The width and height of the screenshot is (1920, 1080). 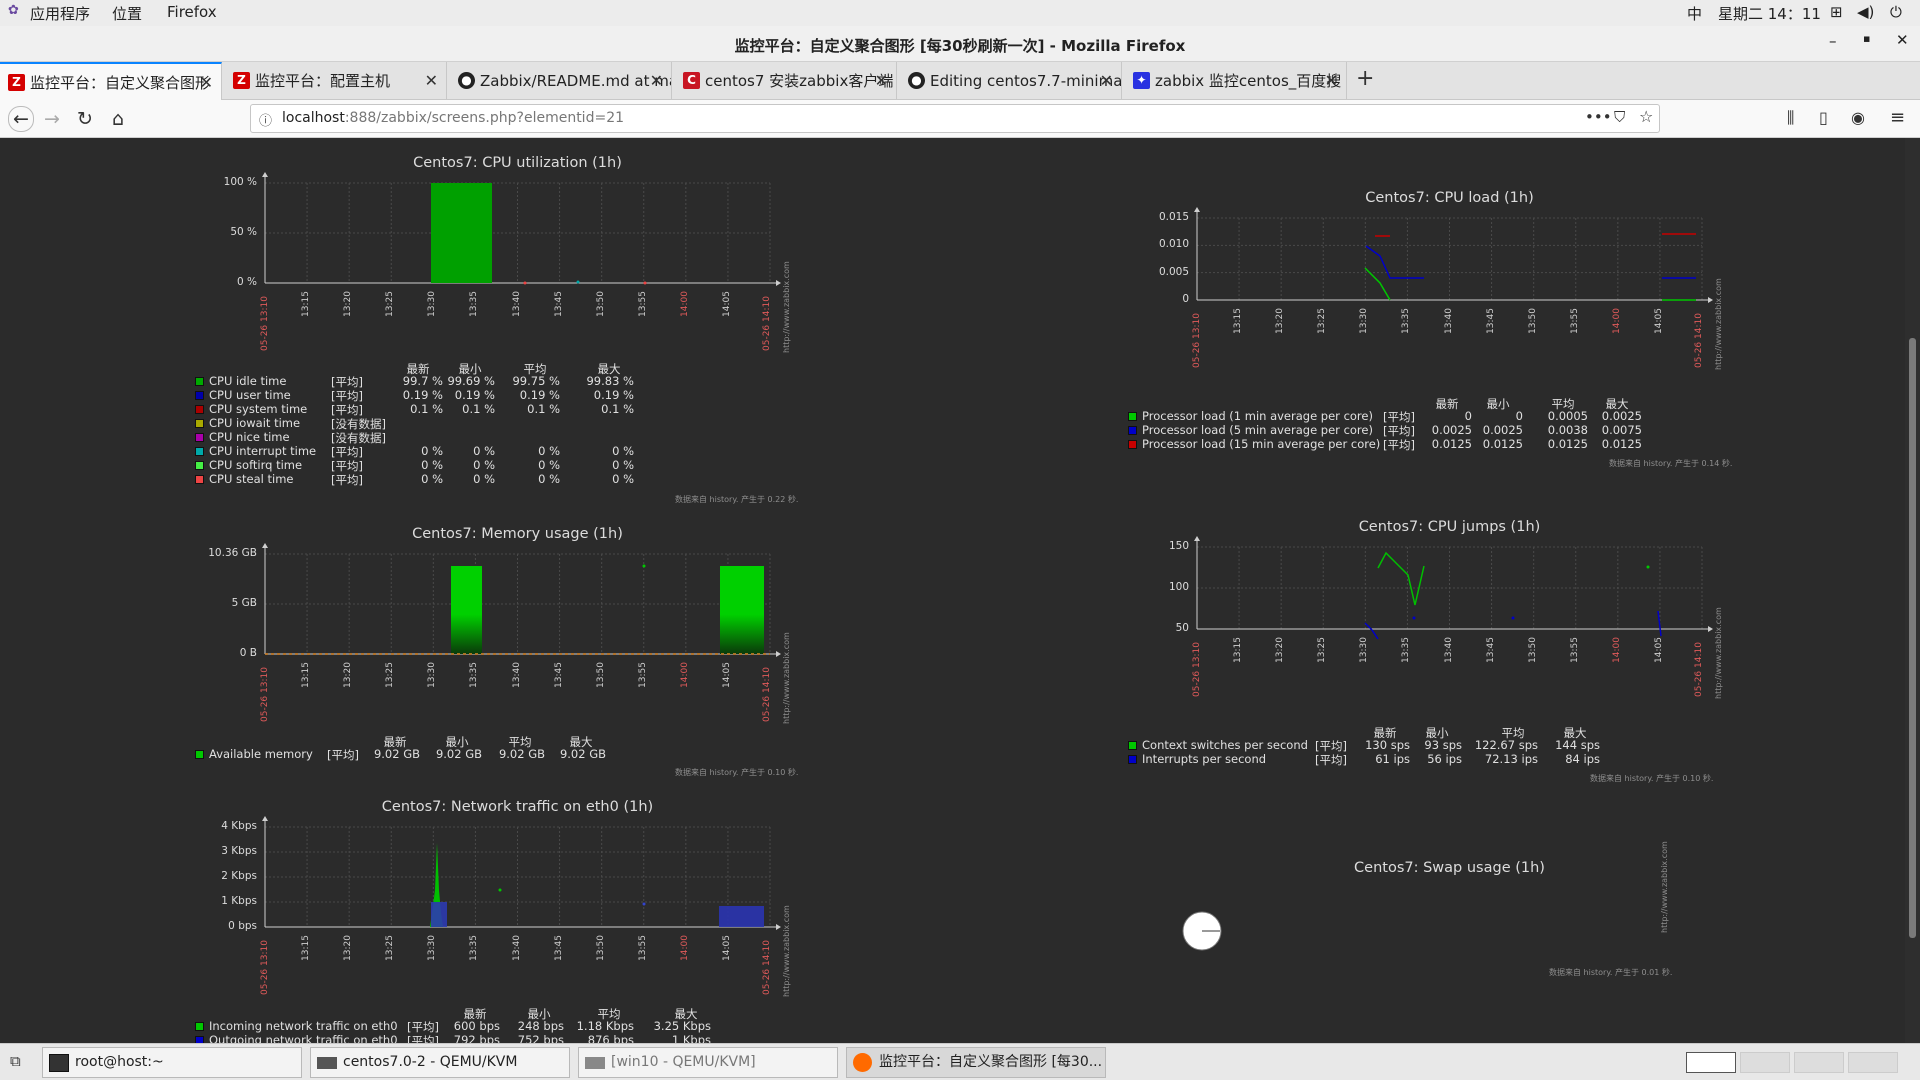 What do you see at coordinates (118, 119) in the screenshot?
I see `home-button: ⌂` at bounding box center [118, 119].